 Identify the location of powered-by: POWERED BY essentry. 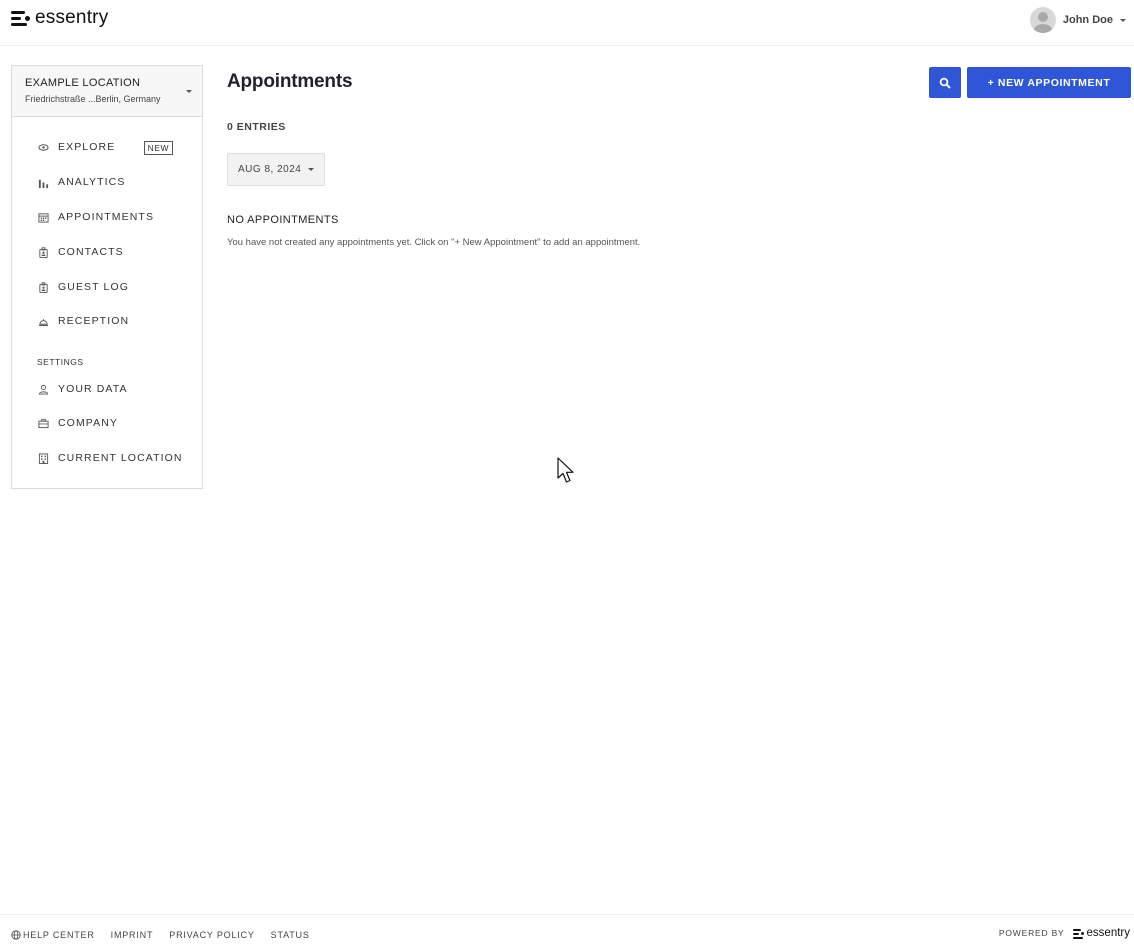
(1064, 933).